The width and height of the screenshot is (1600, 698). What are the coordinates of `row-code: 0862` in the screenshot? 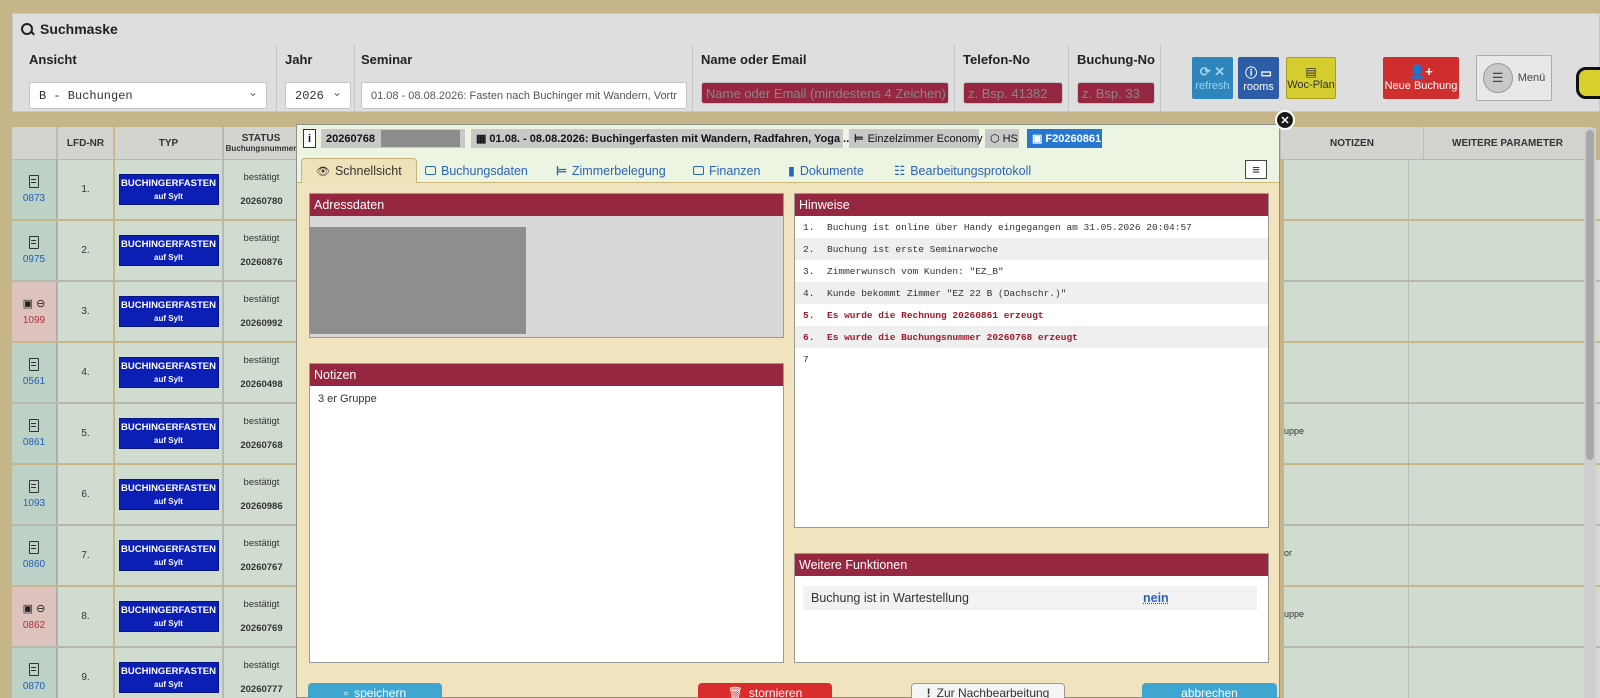 It's located at (34, 625).